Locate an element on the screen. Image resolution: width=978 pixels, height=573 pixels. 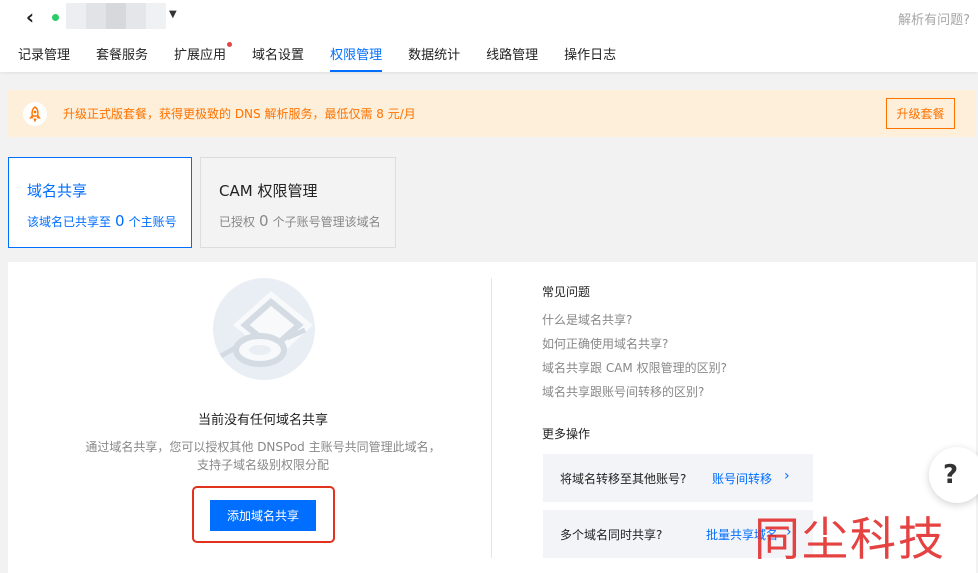
tab-operation-log: 操作日志 is located at coordinates (590, 58).